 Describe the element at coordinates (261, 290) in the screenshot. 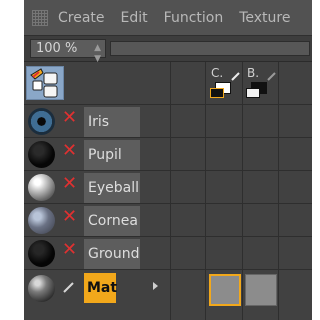

I see `texture-slot-b` at that location.